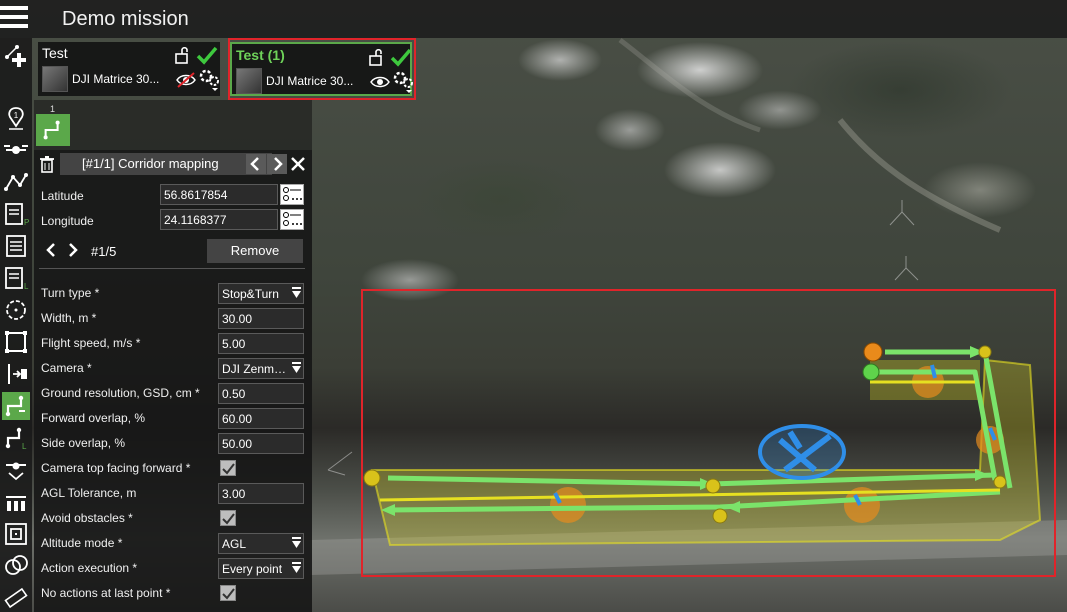  What do you see at coordinates (186, 80) in the screenshot?
I see `eye-hidden-icon` at bounding box center [186, 80].